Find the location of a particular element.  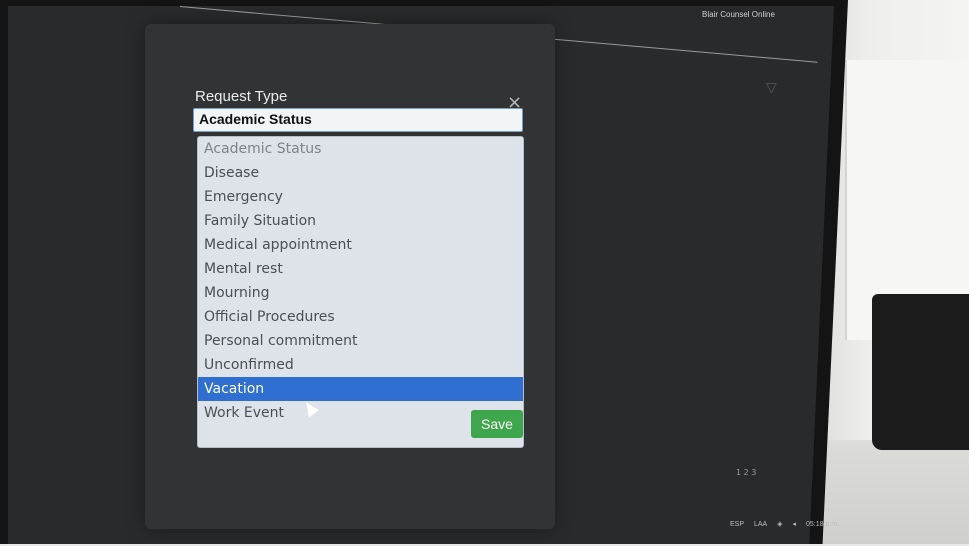

option-disease: Disease is located at coordinates (360, 173).